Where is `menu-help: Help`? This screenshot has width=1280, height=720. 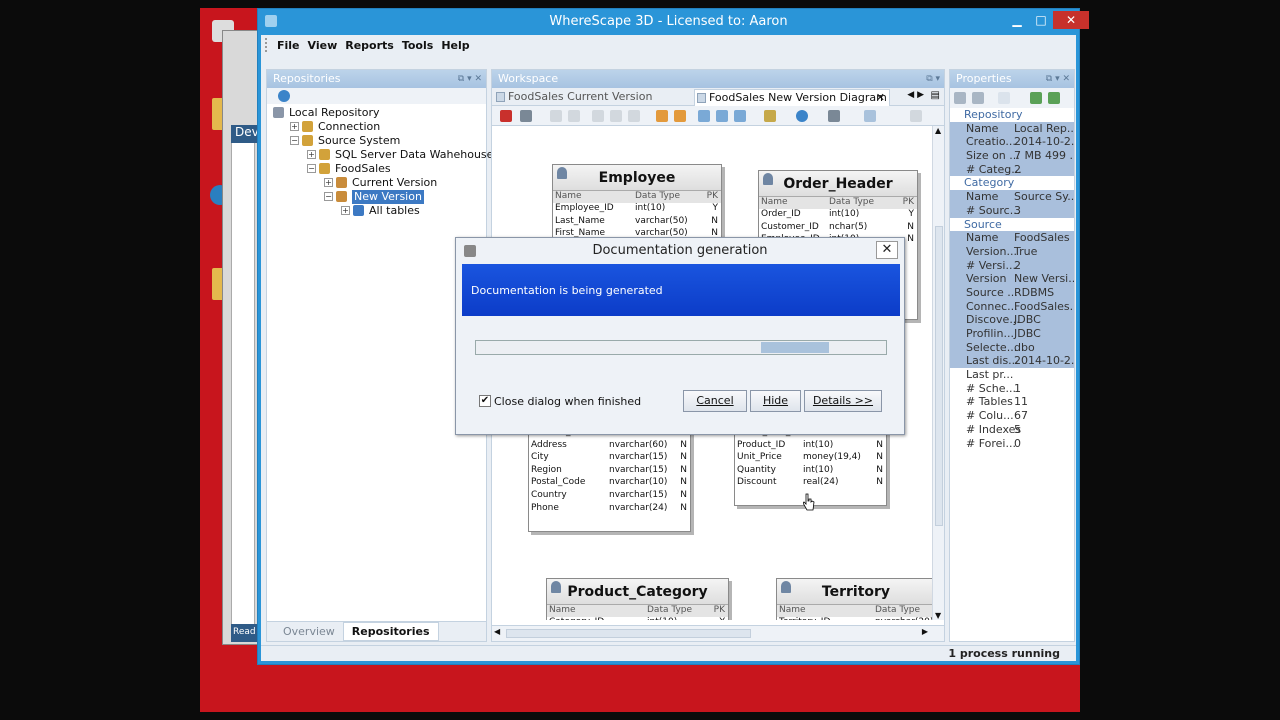 menu-help: Help is located at coordinates (455, 45).